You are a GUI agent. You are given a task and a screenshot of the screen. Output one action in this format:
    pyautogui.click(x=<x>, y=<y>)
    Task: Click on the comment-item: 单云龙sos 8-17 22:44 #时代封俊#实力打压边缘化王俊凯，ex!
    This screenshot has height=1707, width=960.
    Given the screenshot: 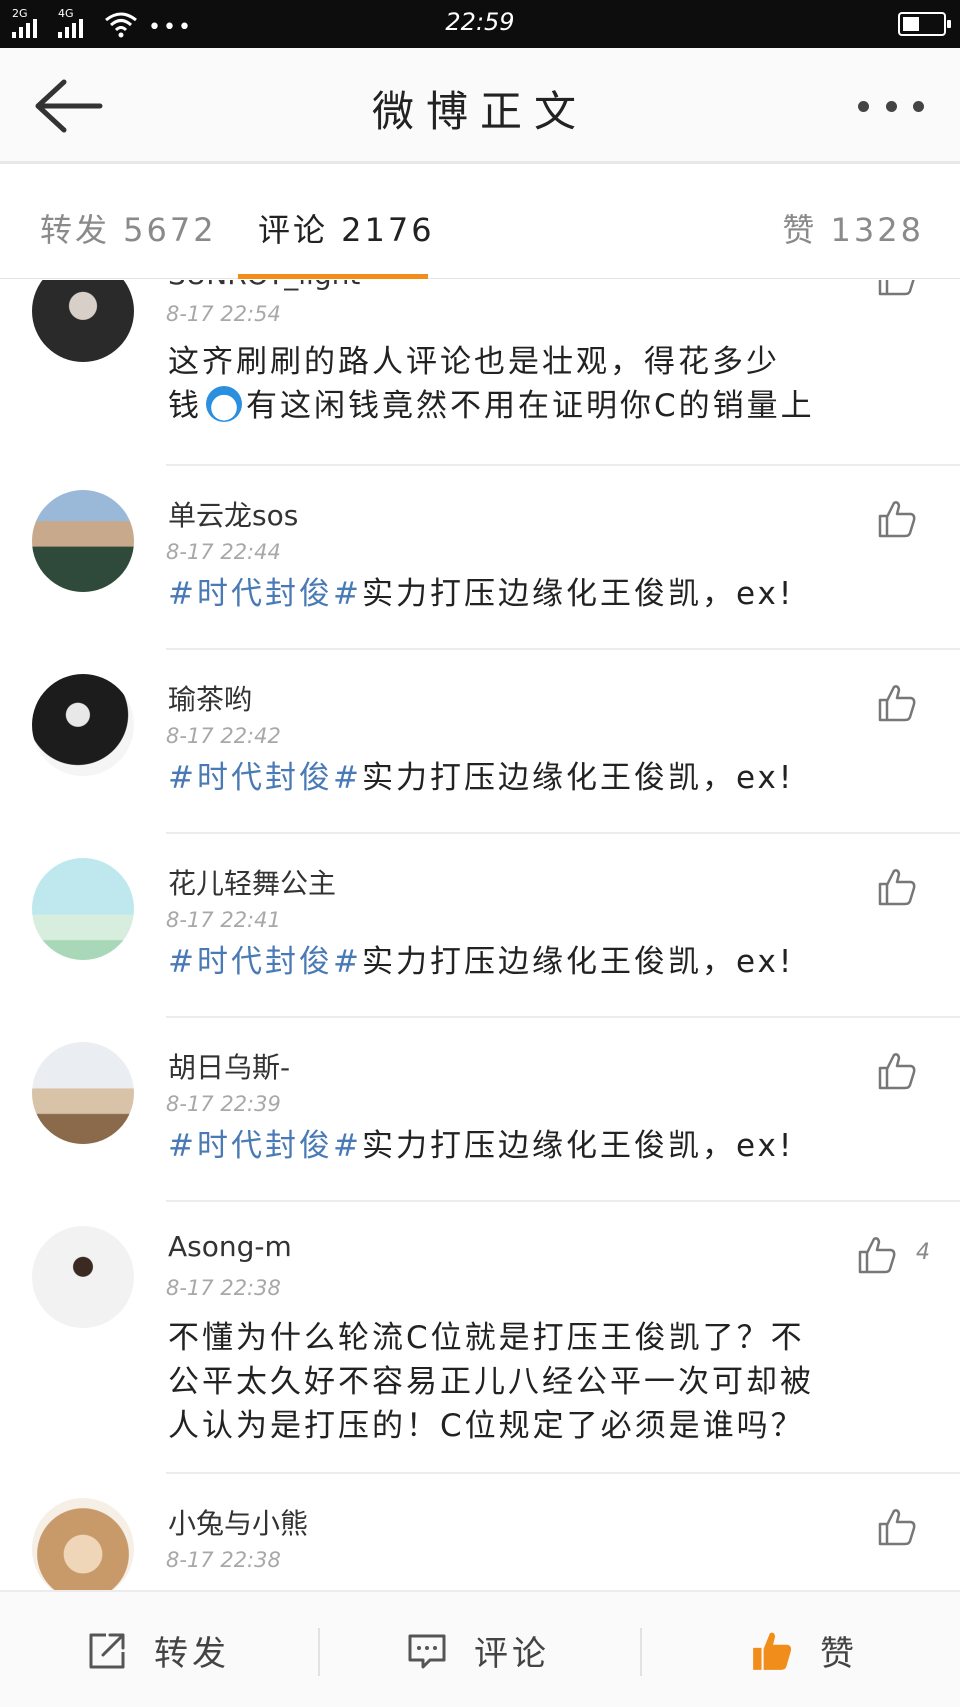 What is the action you would take?
    pyautogui.click(x=480, y=558)
    